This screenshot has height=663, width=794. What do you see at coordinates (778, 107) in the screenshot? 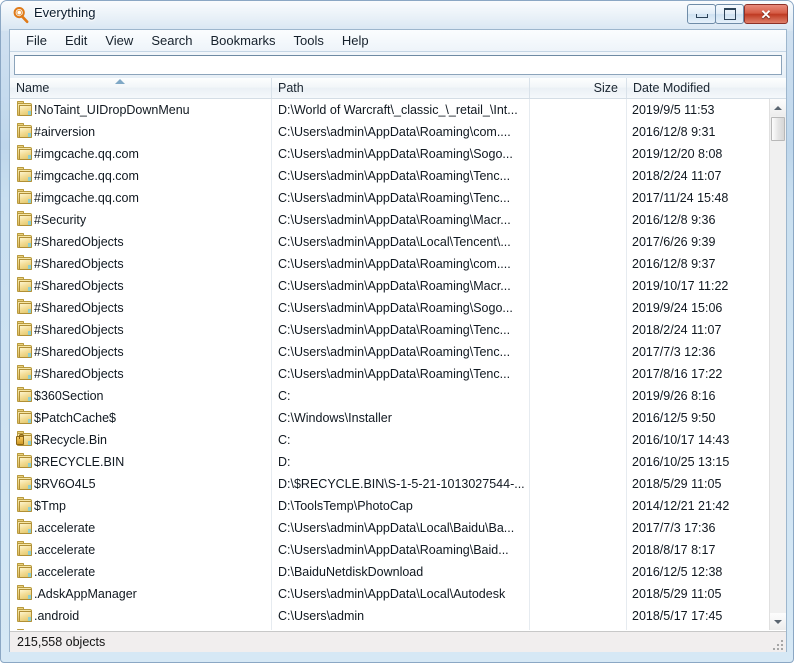
I see `scroll-up-button` at bounding box center [778, 107].